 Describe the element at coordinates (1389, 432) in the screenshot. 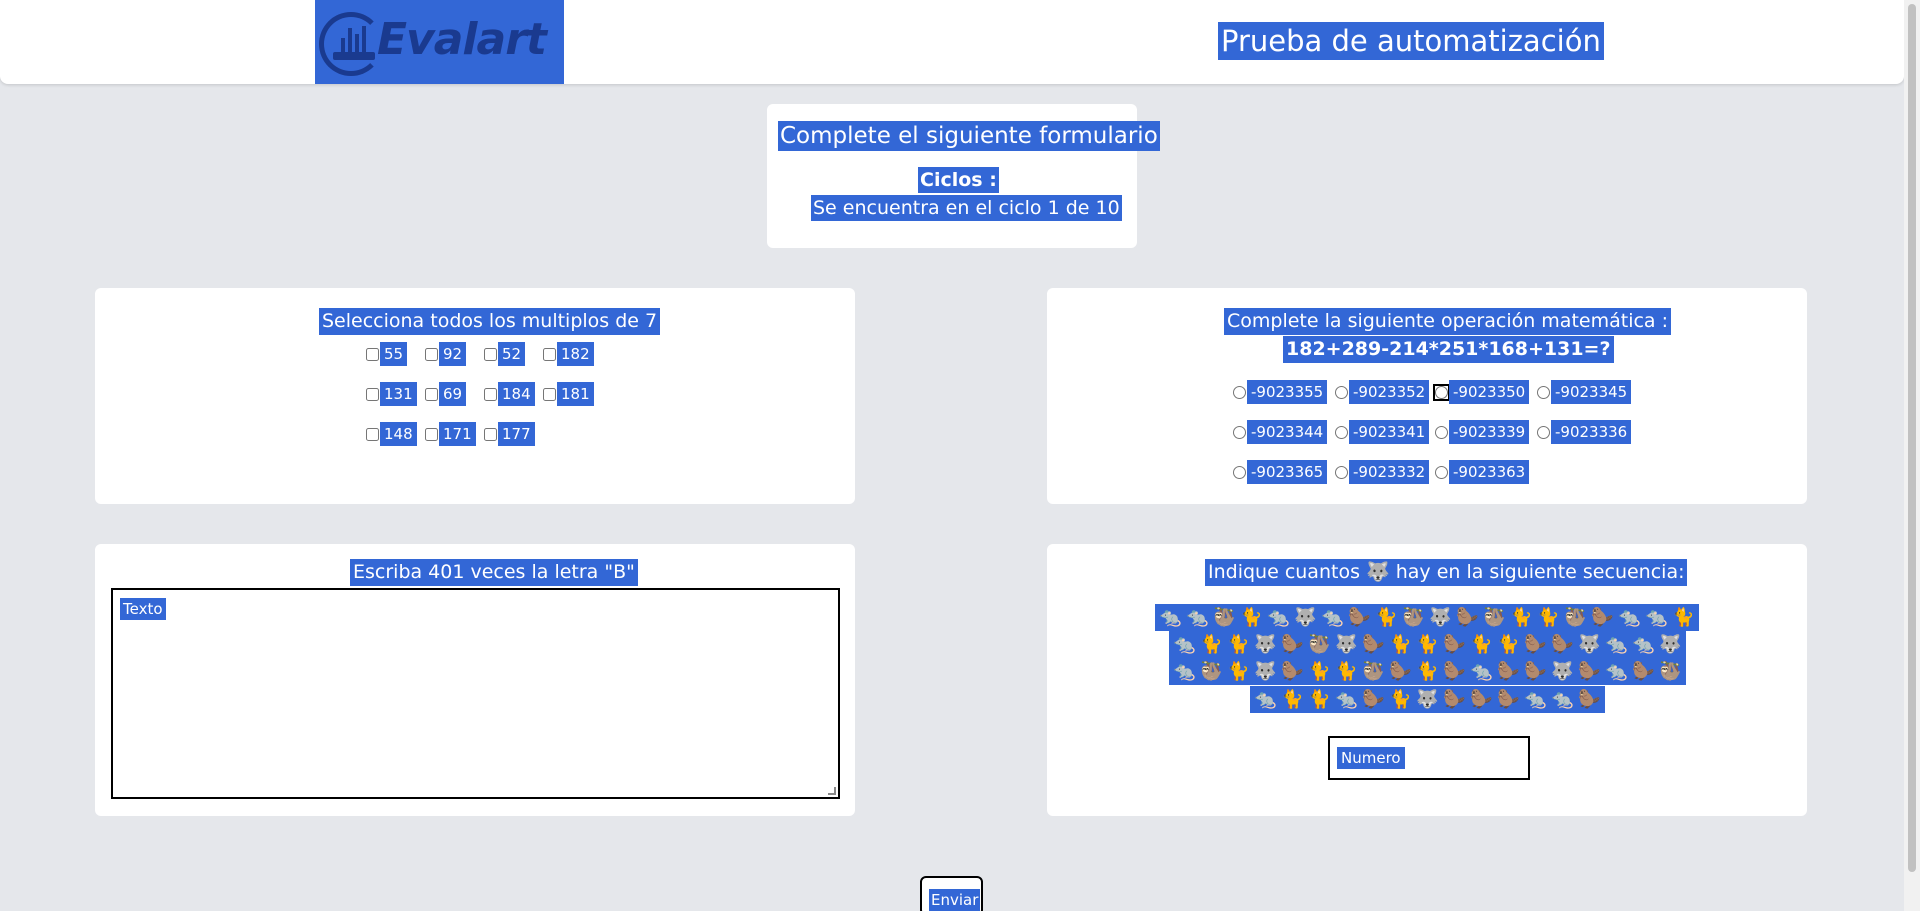

I see `answer-label: -9023341` at that location.